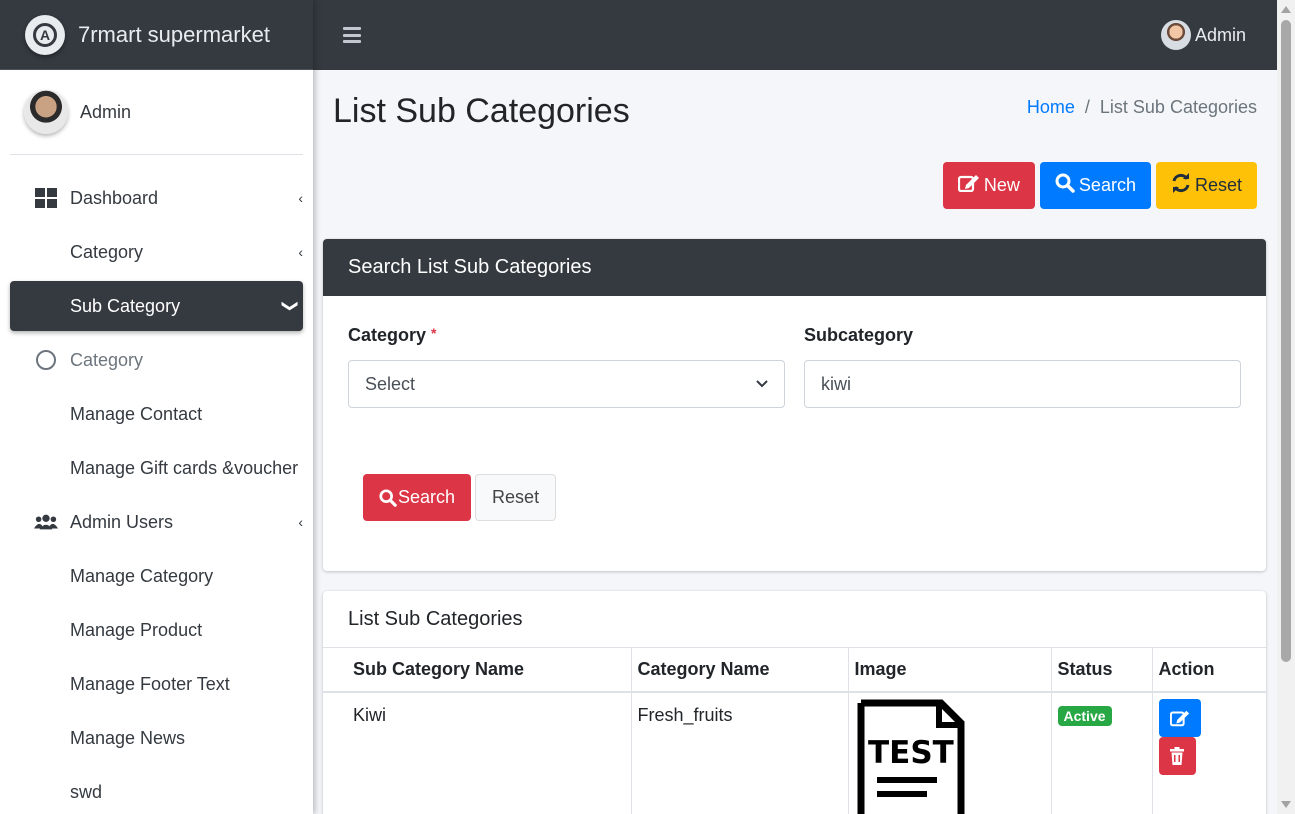 The image size is (1295, 814). I want to click on sidebar-item-admin-users: Admin Users ‹, so click(156, 522).